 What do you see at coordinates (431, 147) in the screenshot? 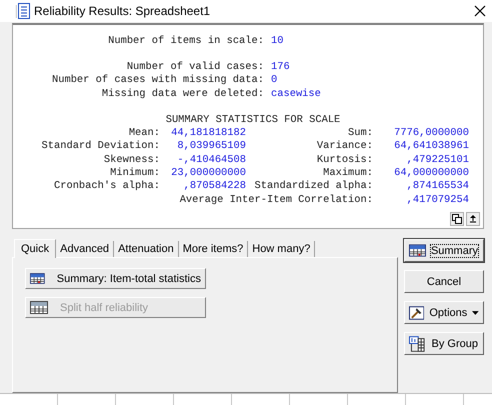
I see `stat-value: 64,641038961` at bounding box center [431, 147].